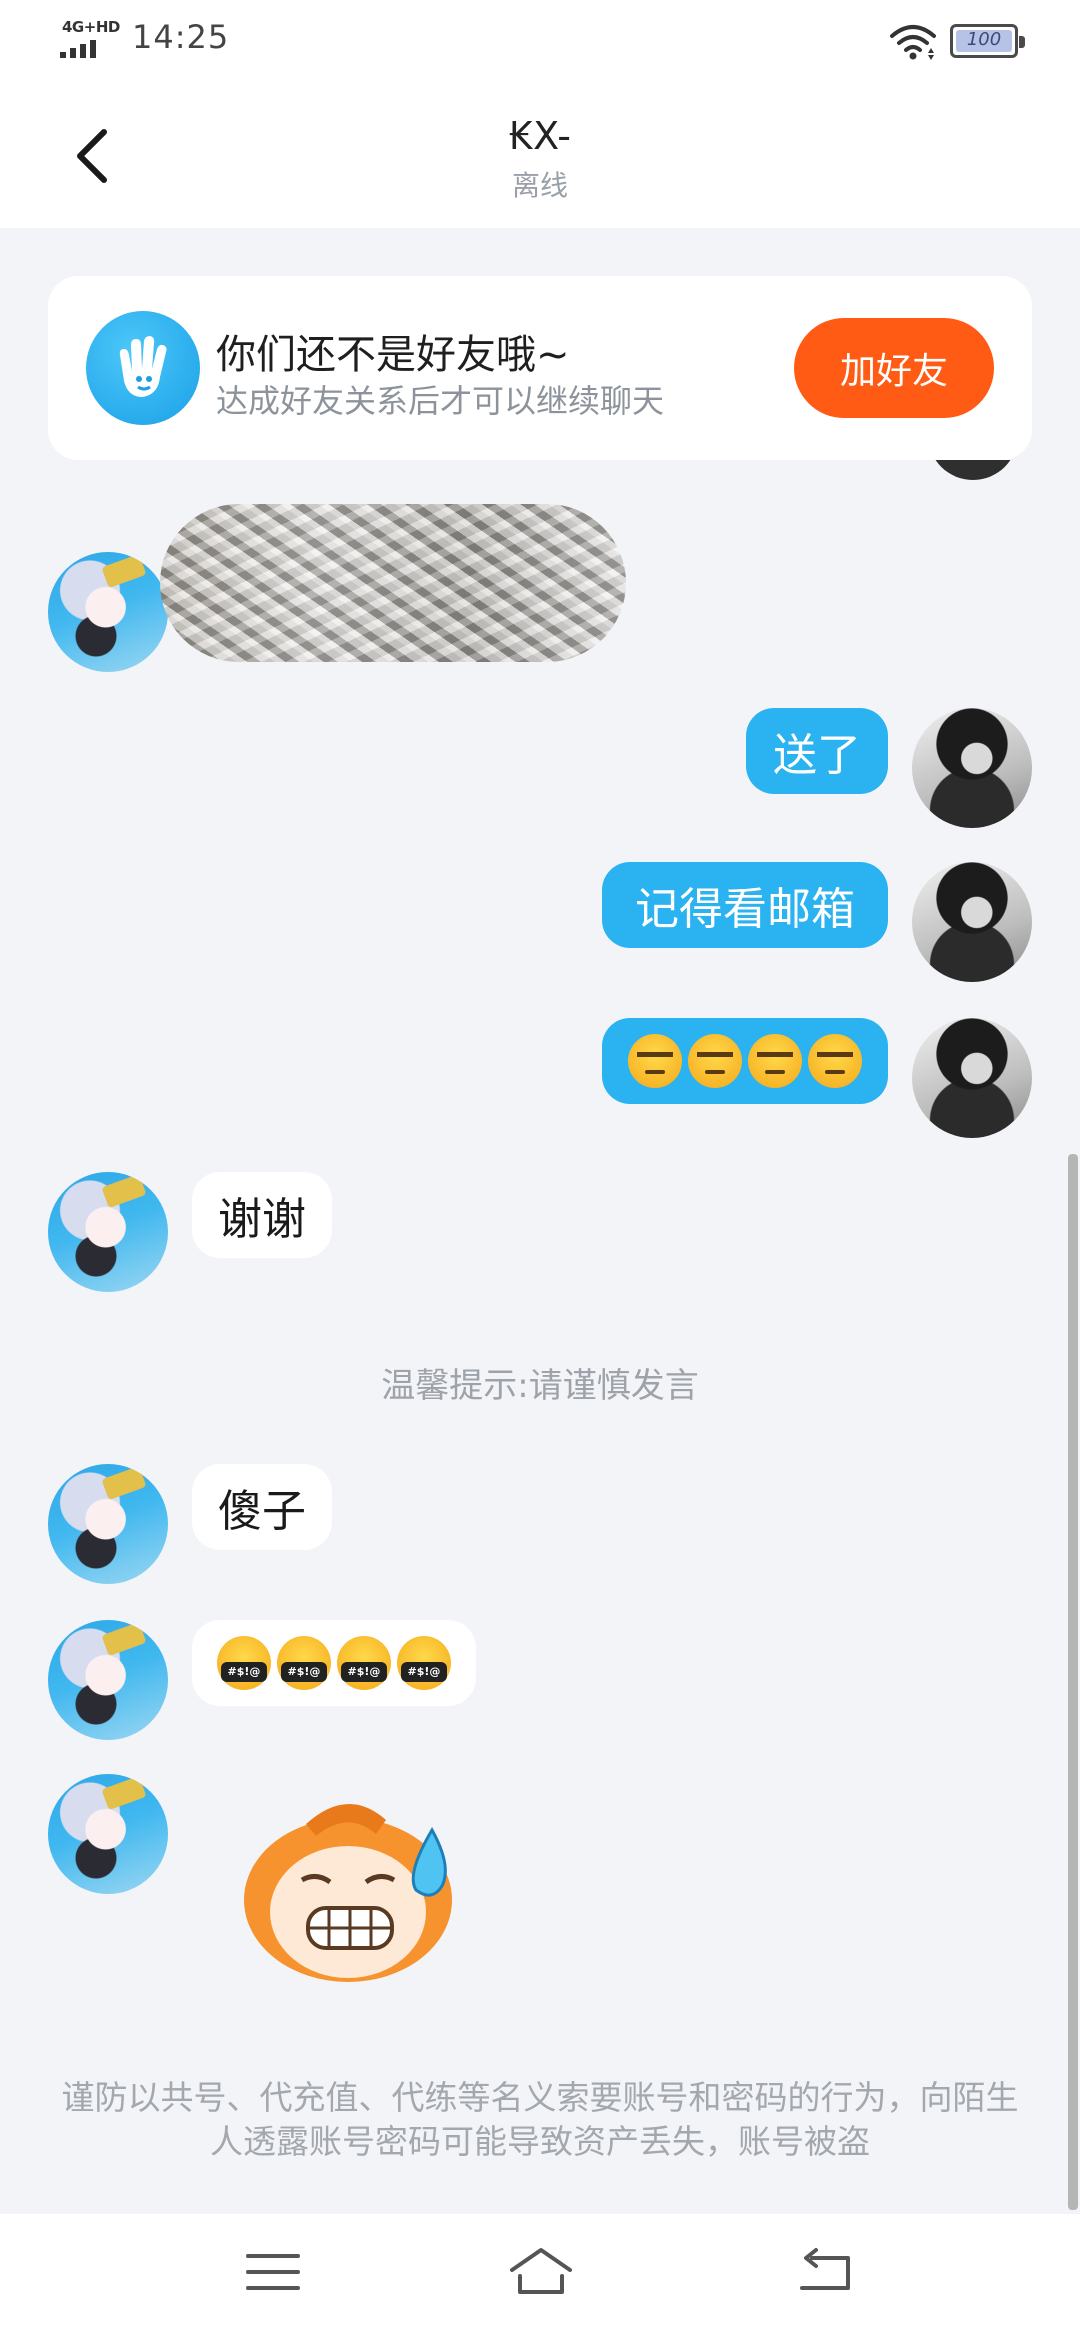 The height and width of the screenshot is (2340, 1080). I want to click on battery-icon: 100, so click(987, 41).